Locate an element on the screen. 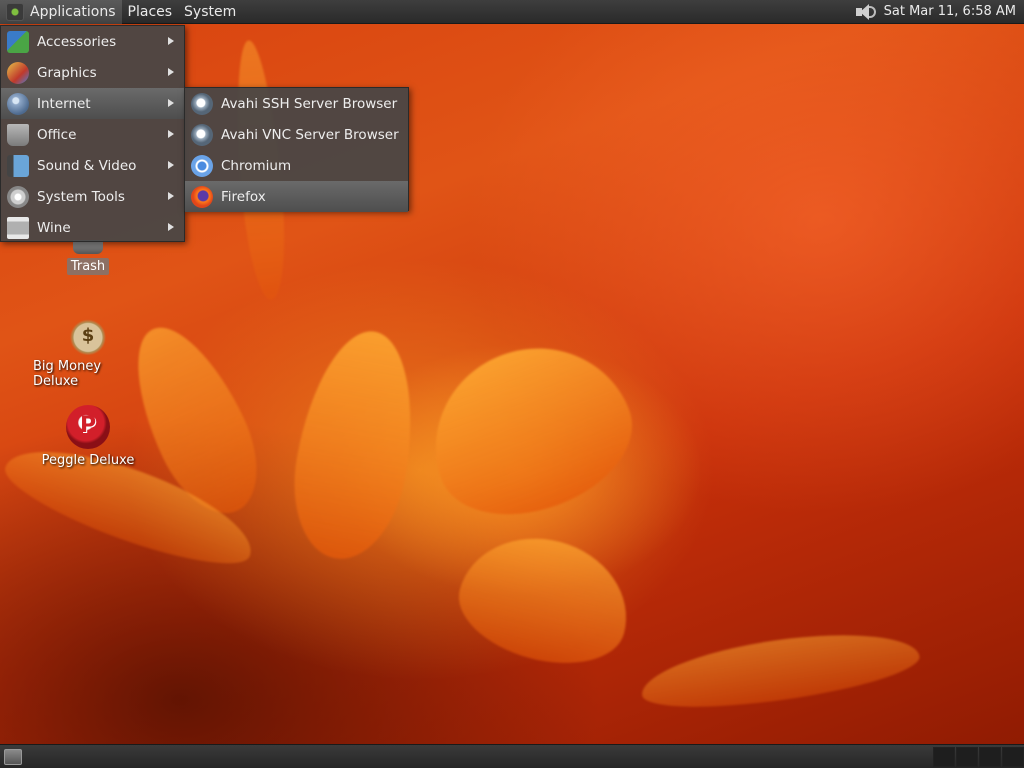 This screenshot has height=768, width=1024. menu-item-avahi-vnc: Avahi VNC Server Browser is located at coordinates (296, 134).